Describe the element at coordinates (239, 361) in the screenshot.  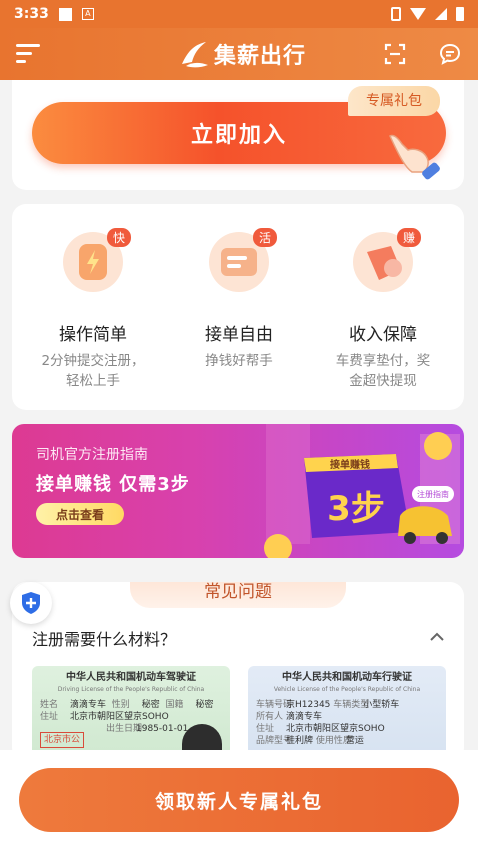
I see `feature-desc: 挣钱好帮手` at that location.